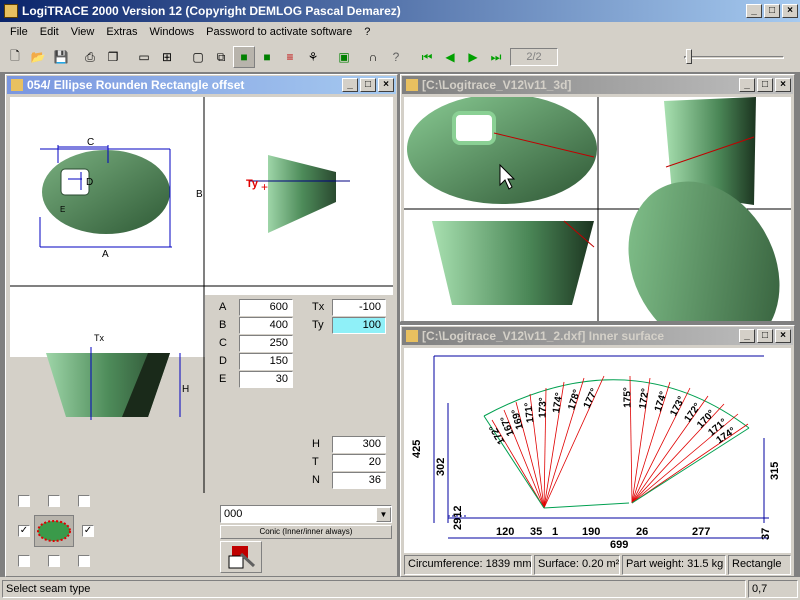 Image resolution: width=800 pixels, height=600 pixels. What do you see at coordinates (24, 561) in the screenshot?
I see `seam-checkbox-bl` at bounding box center [24, 561].